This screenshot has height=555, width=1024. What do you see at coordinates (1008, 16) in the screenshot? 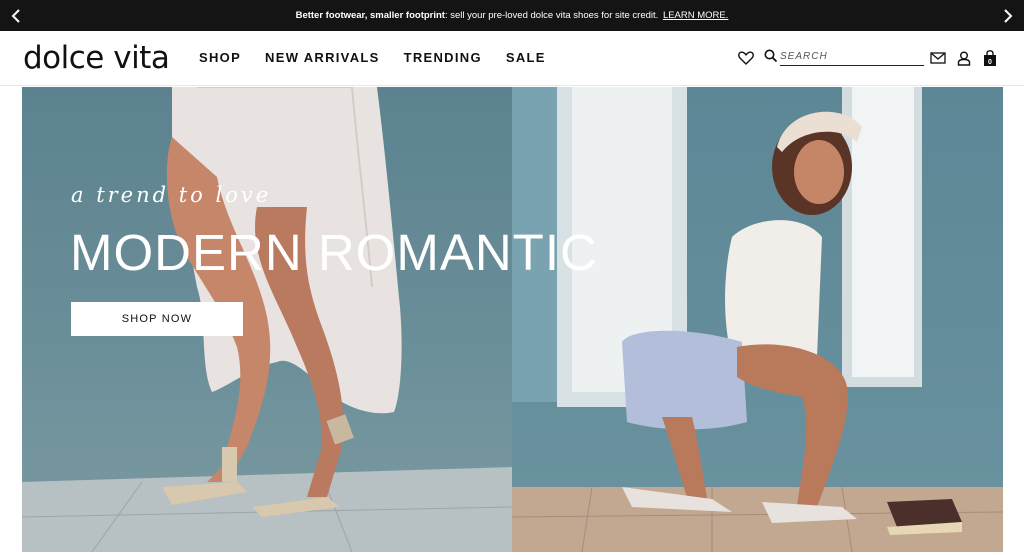
I see `chevron-right-icon` at bounding box center [1008, 16].